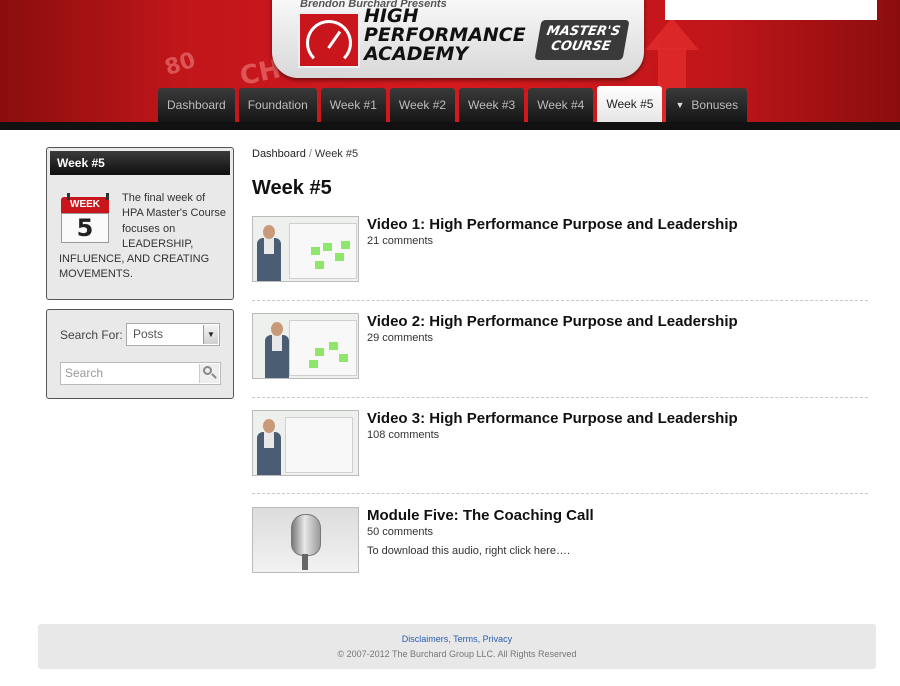 Image resolution: width=900 pixels, height=686 pixels. What do you see at coordinates (196, 105) in the screenshot?
I see `tab-dashboard: Dashboard` at bounding box center [196, 105].